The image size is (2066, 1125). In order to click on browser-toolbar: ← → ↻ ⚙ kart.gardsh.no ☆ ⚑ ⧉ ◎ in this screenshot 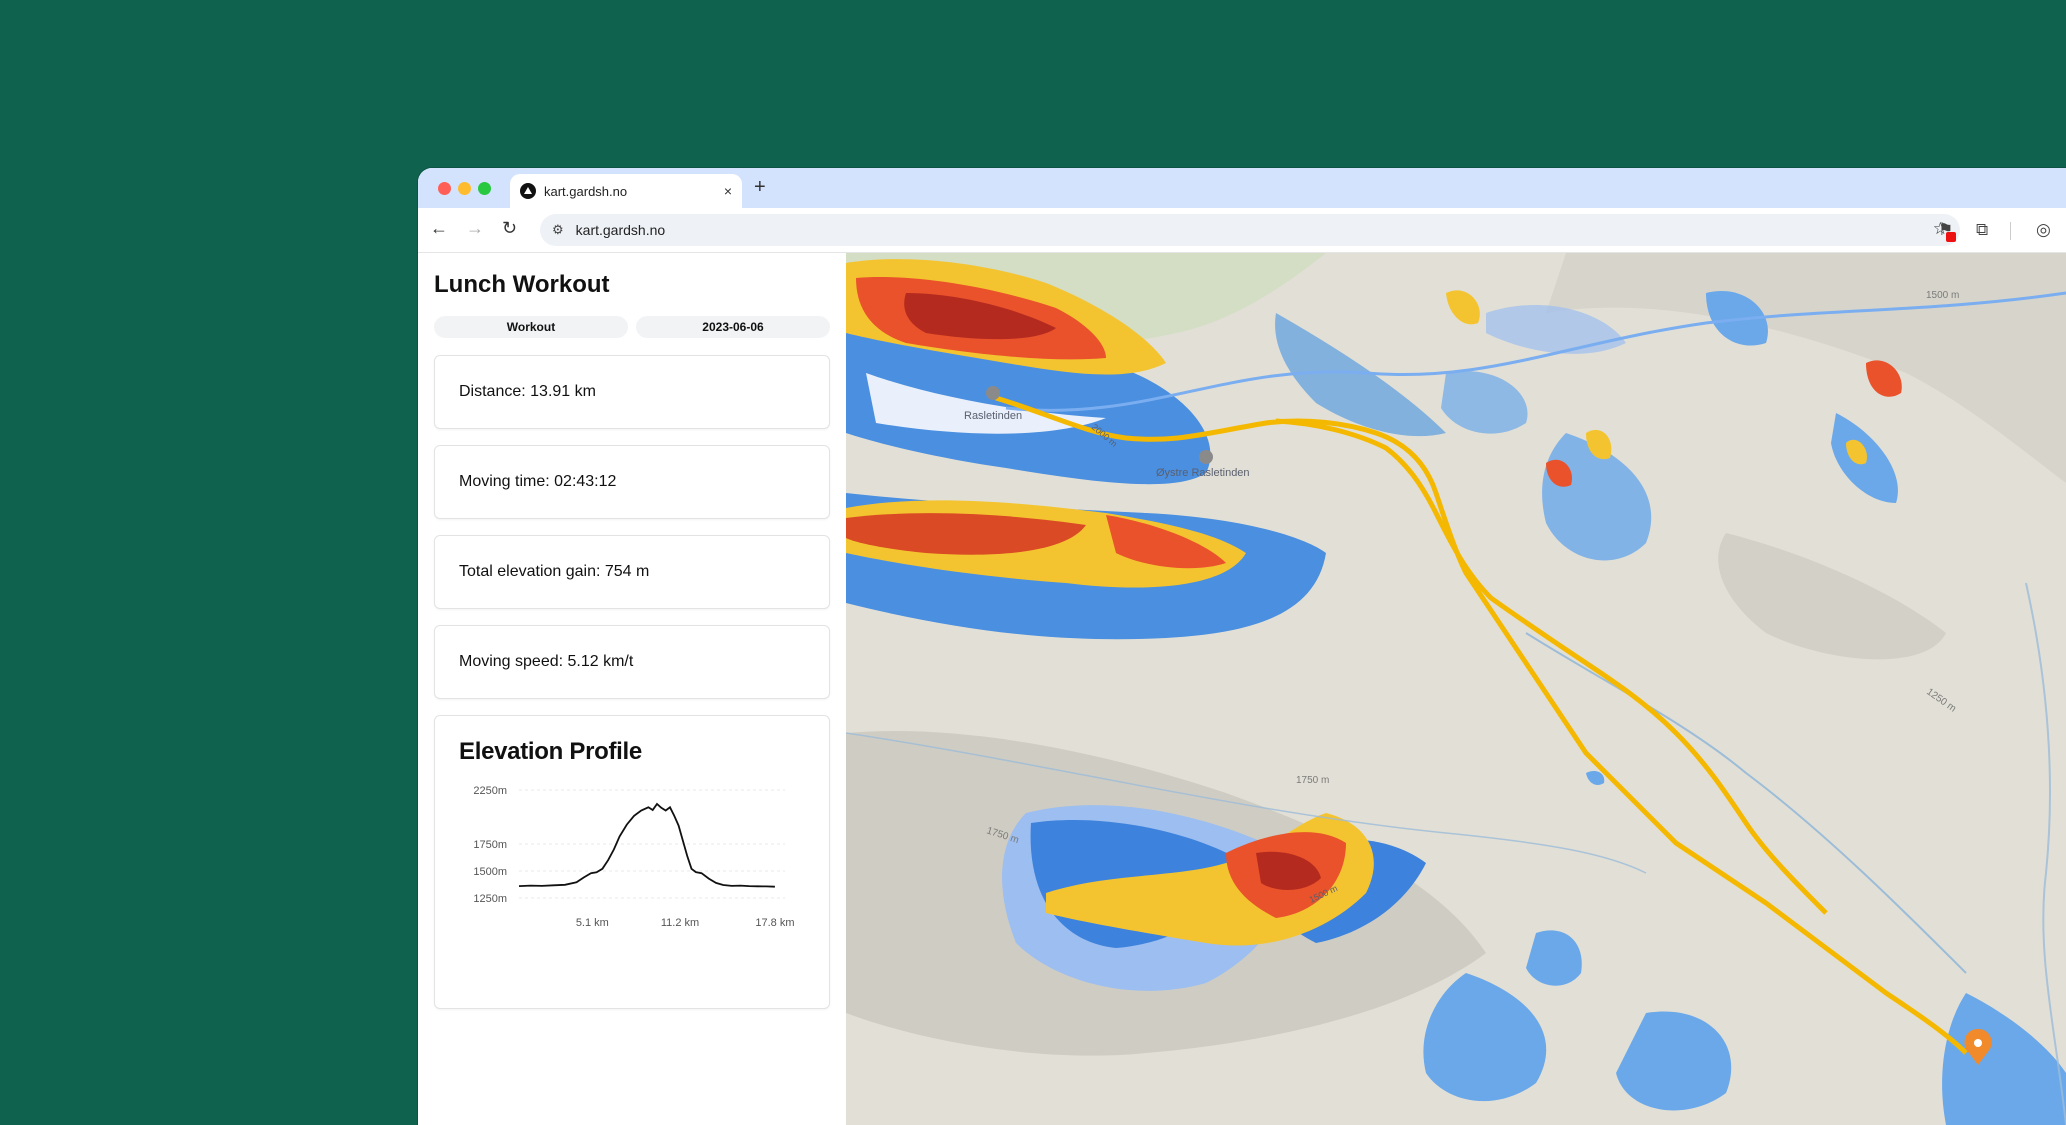, I will do `click(1242, 230)`.